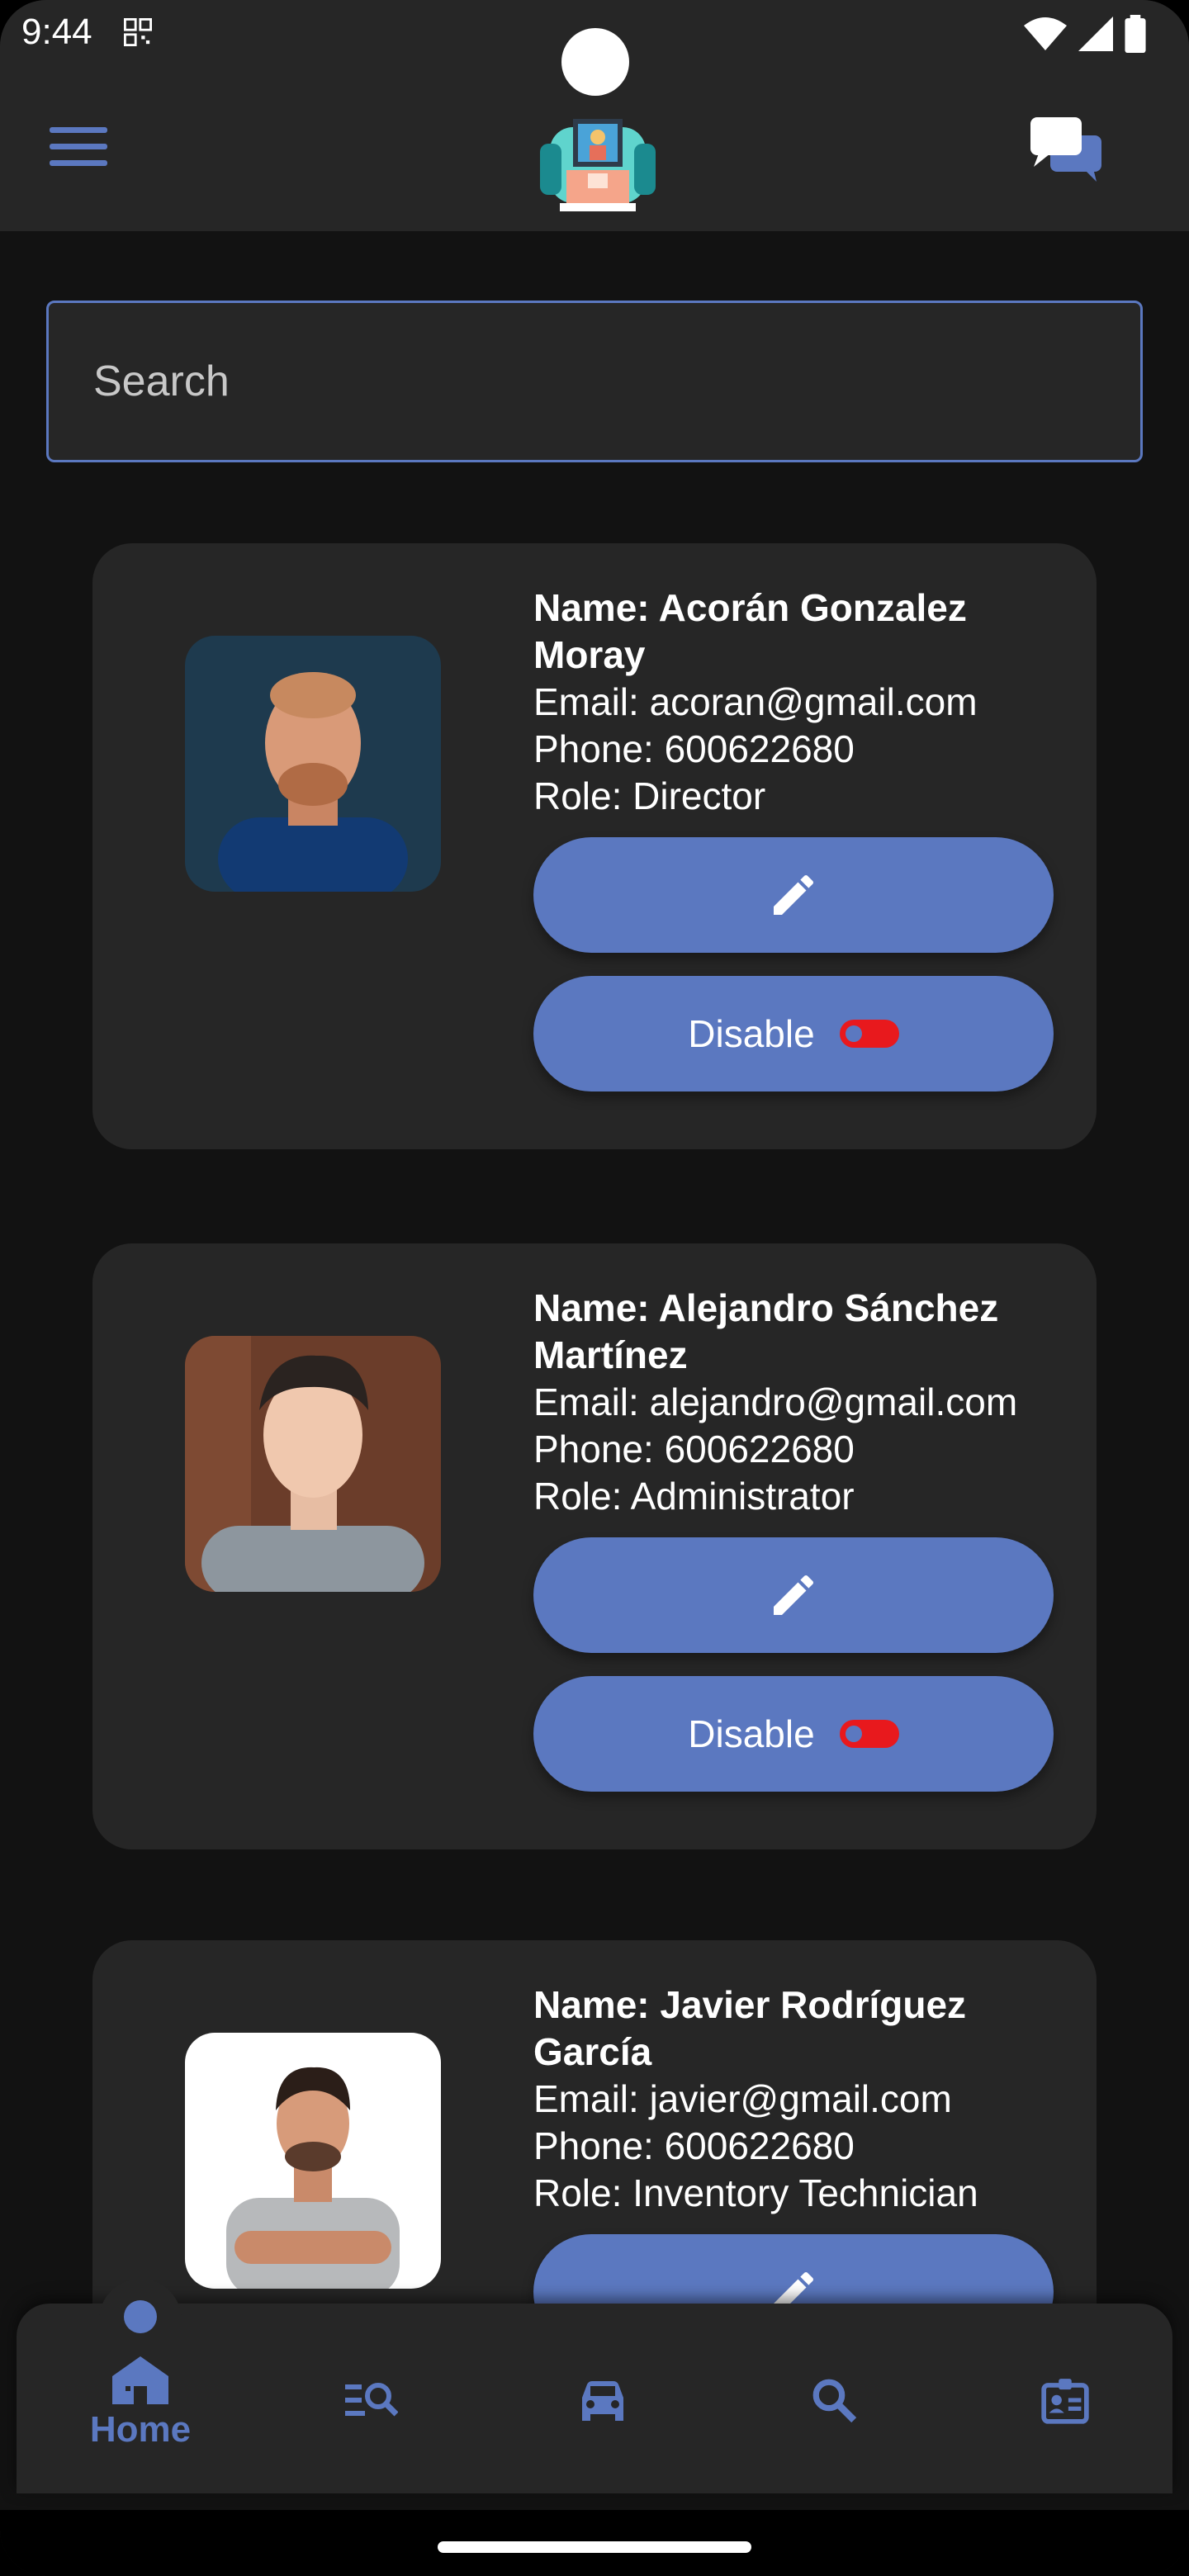  I want to click on nav-item-badge, so click(1065, 2398).